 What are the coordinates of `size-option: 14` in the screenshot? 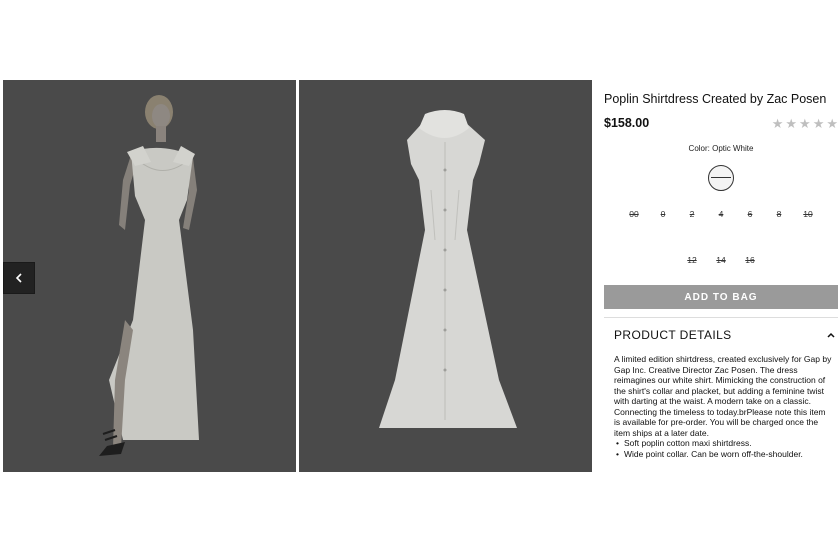 It's located at (721, 260).